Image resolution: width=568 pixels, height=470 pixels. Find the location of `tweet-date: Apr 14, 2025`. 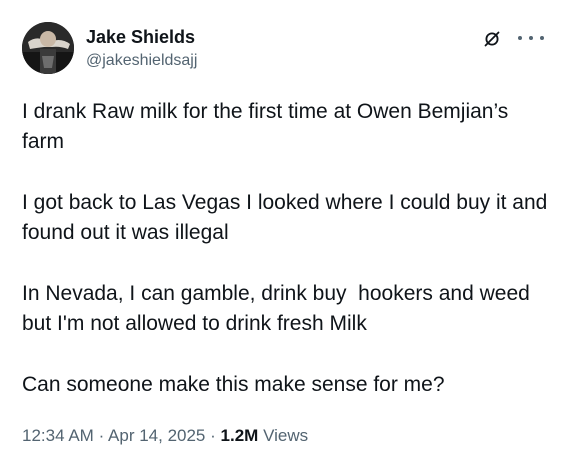

tweet-date: Apr 14, 2025 is located at coordinates (156, 435).